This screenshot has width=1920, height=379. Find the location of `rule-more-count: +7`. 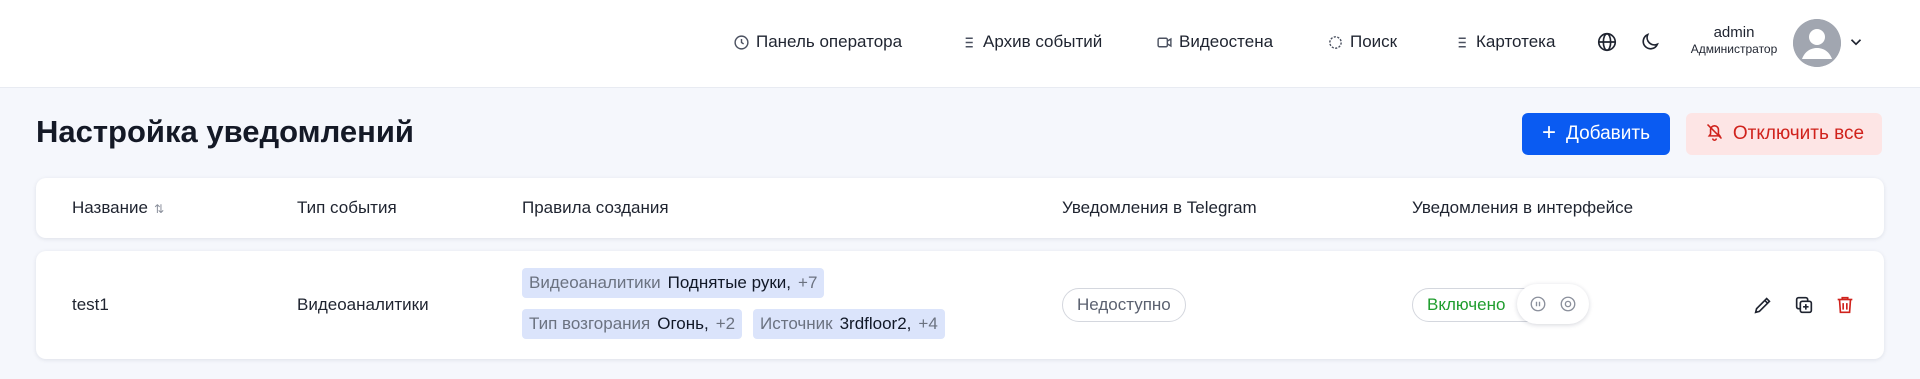

rule-more-count: +7 is located at coordinates (808, 282).